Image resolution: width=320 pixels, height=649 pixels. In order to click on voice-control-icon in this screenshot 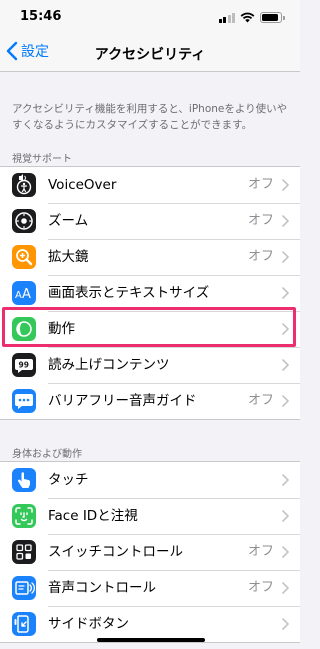, I will do `click(24, 588)`.